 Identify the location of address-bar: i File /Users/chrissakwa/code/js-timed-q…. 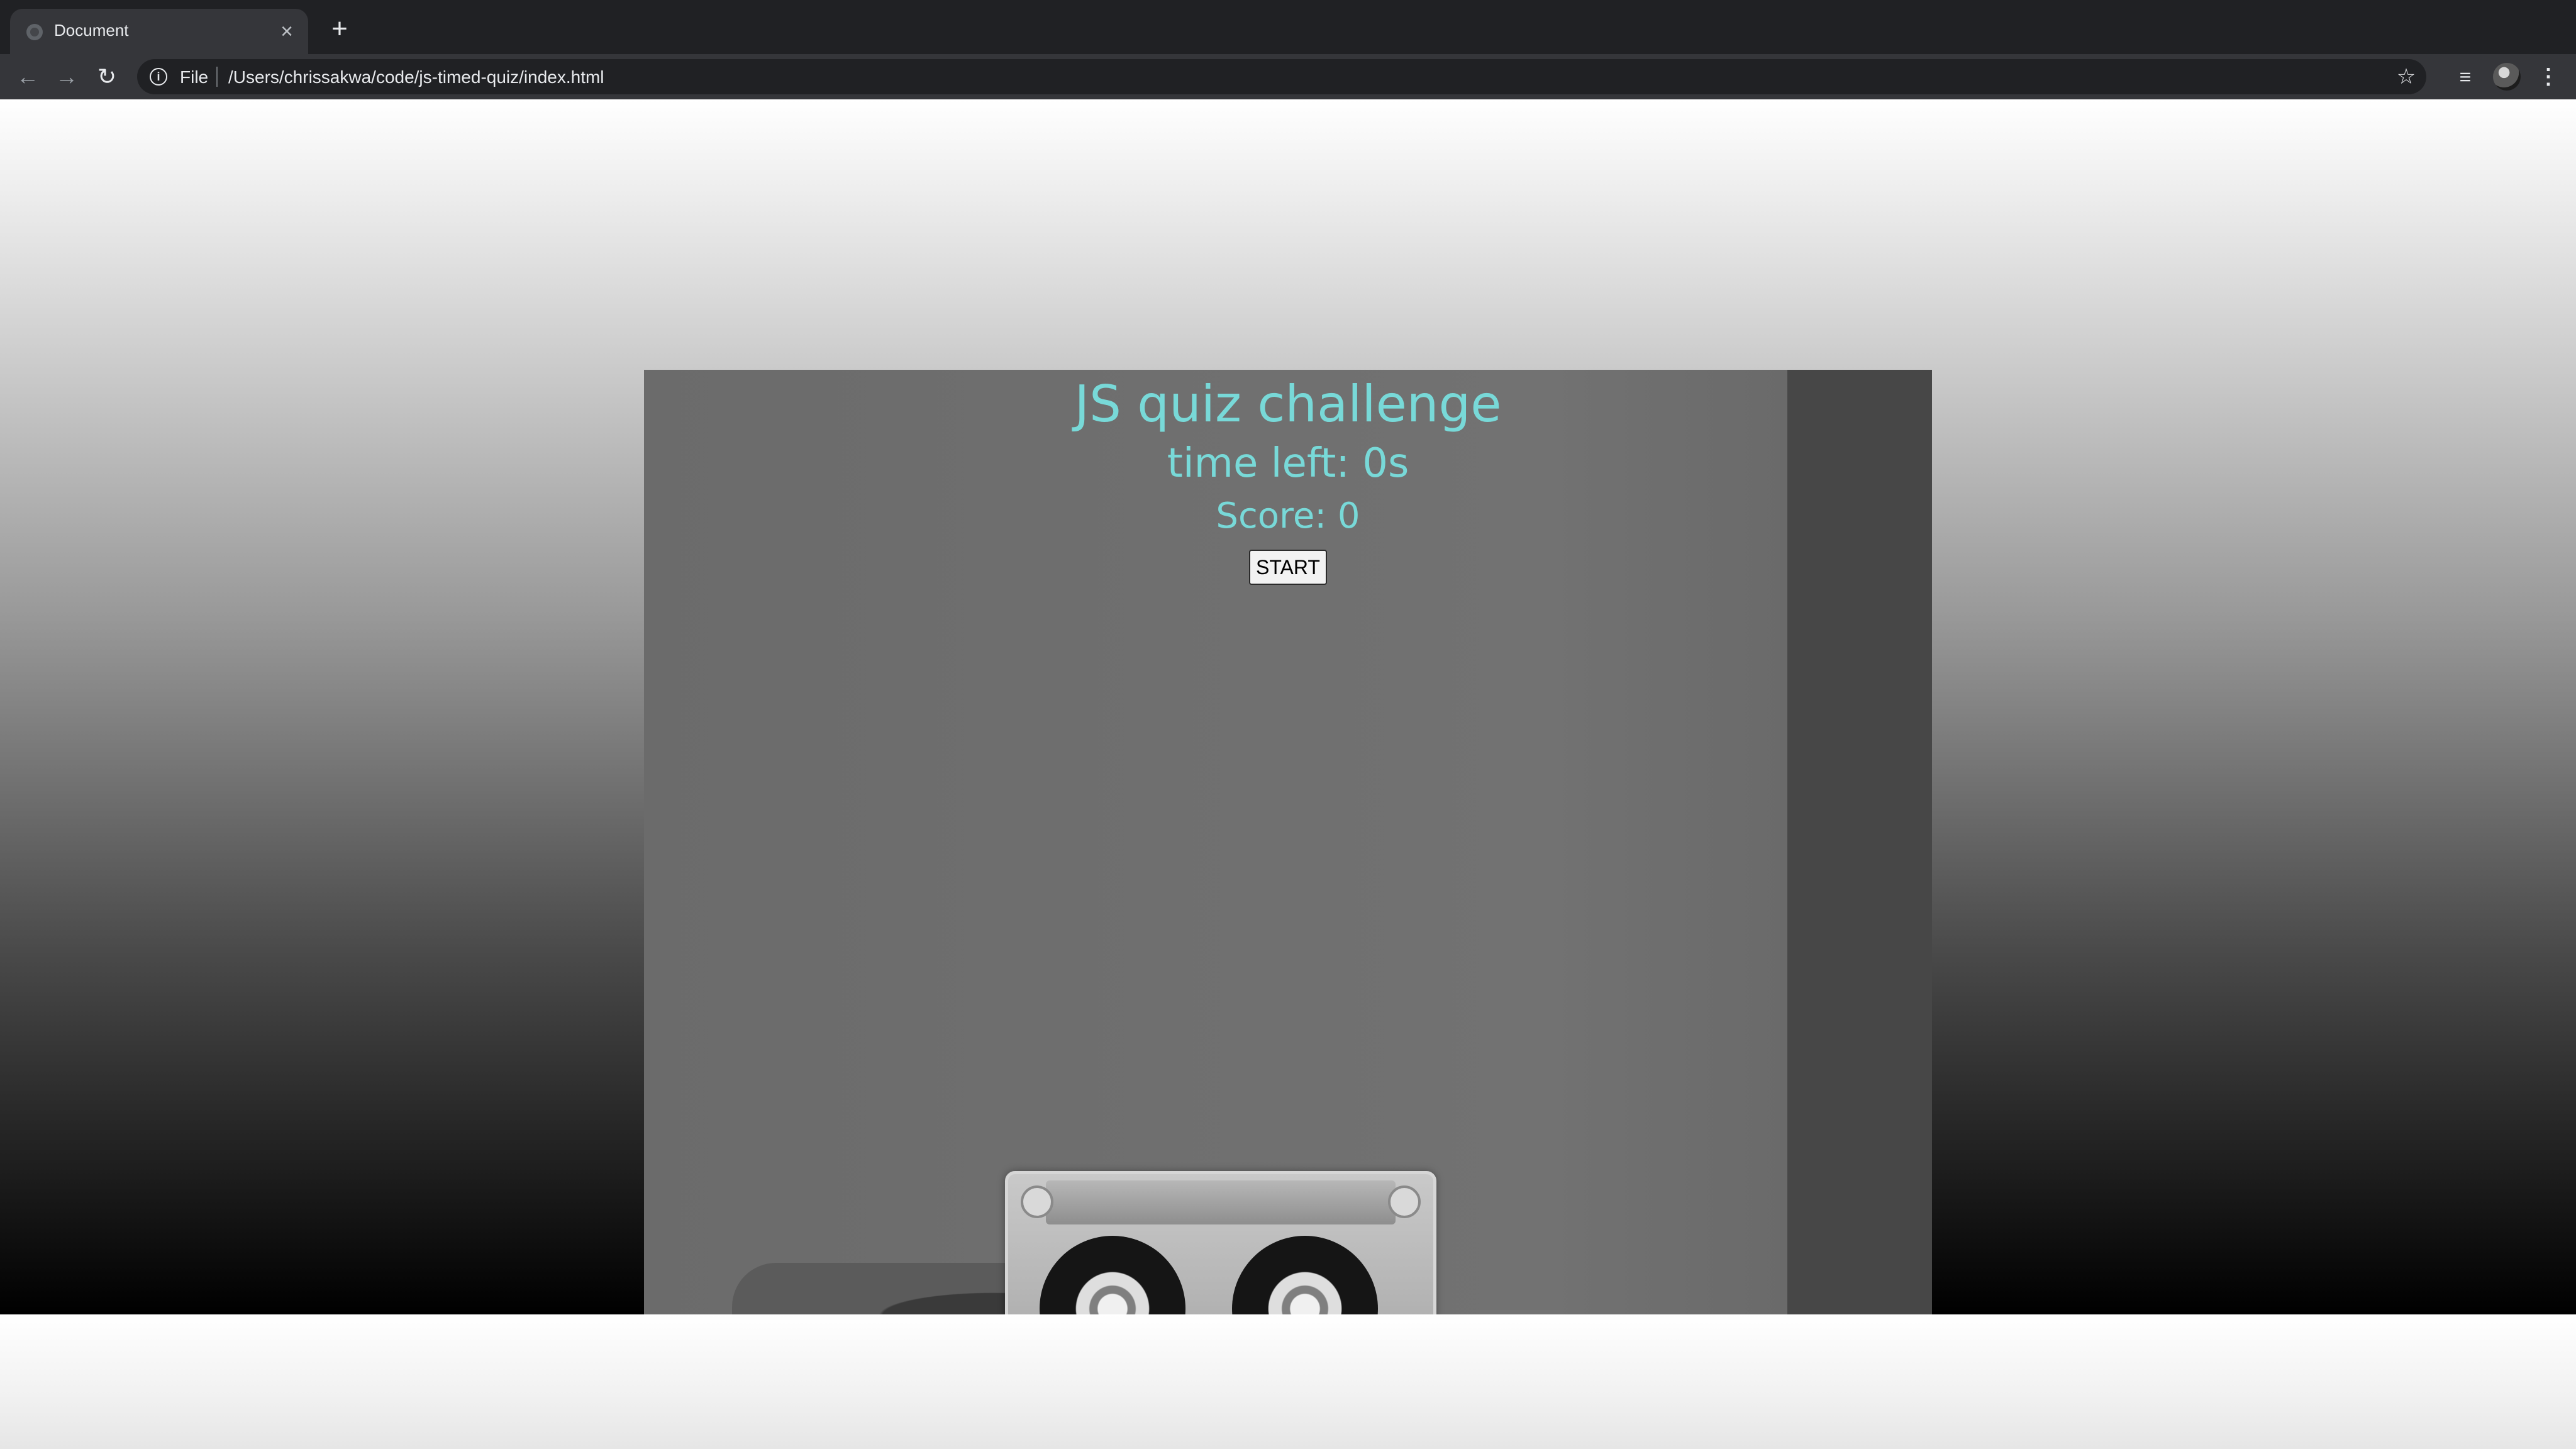
(1281, 76).